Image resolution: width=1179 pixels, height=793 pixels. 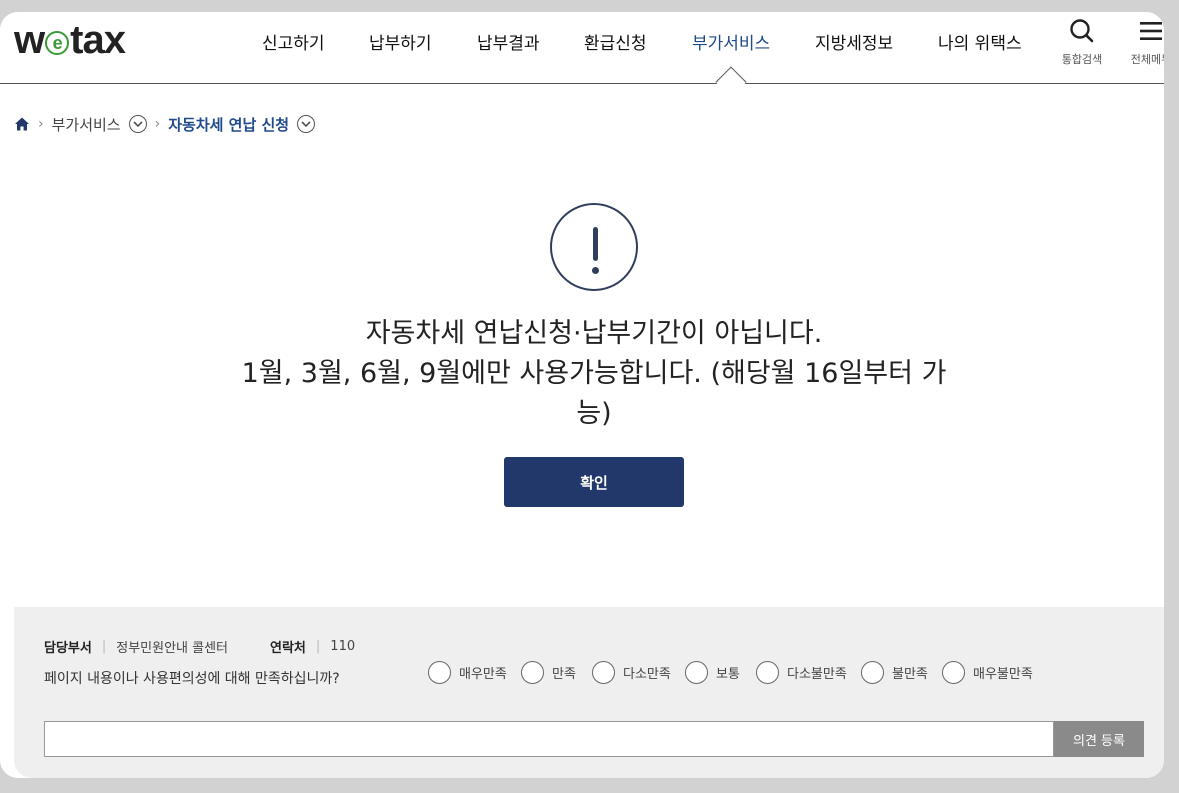 What do you see at coordinates (343, 646) in the screenshot?
I see `contact-value: 110` at bounding box center [343, 646].